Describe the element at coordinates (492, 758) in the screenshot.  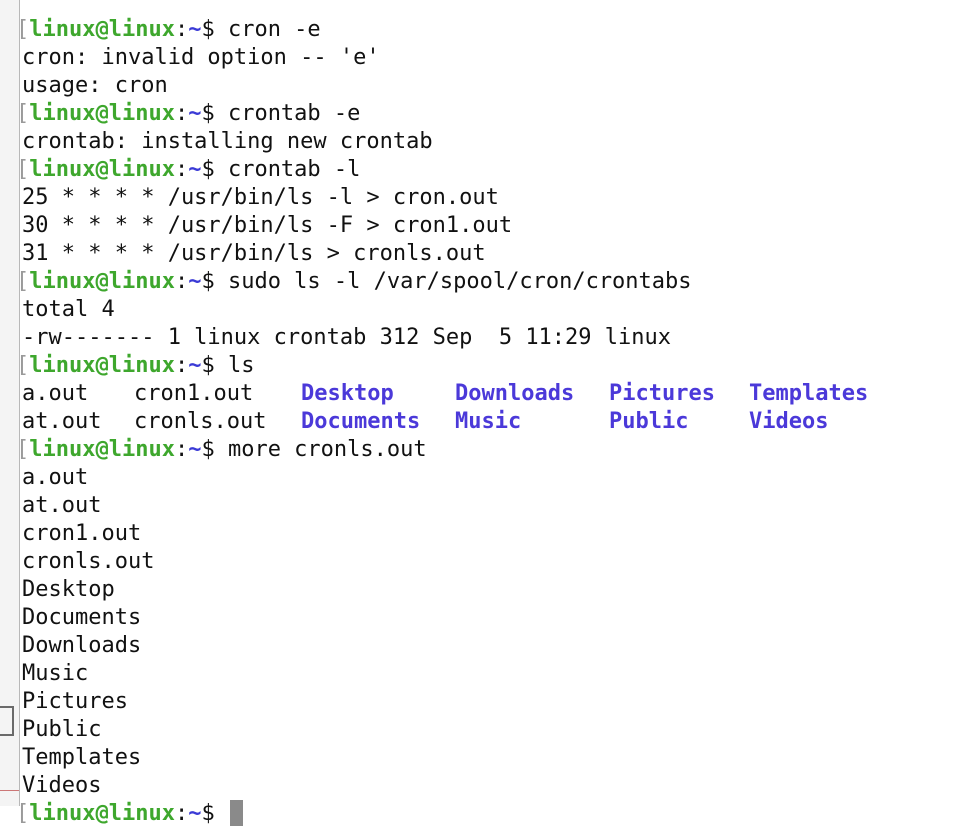
I see `output-line: Templates` at that location.